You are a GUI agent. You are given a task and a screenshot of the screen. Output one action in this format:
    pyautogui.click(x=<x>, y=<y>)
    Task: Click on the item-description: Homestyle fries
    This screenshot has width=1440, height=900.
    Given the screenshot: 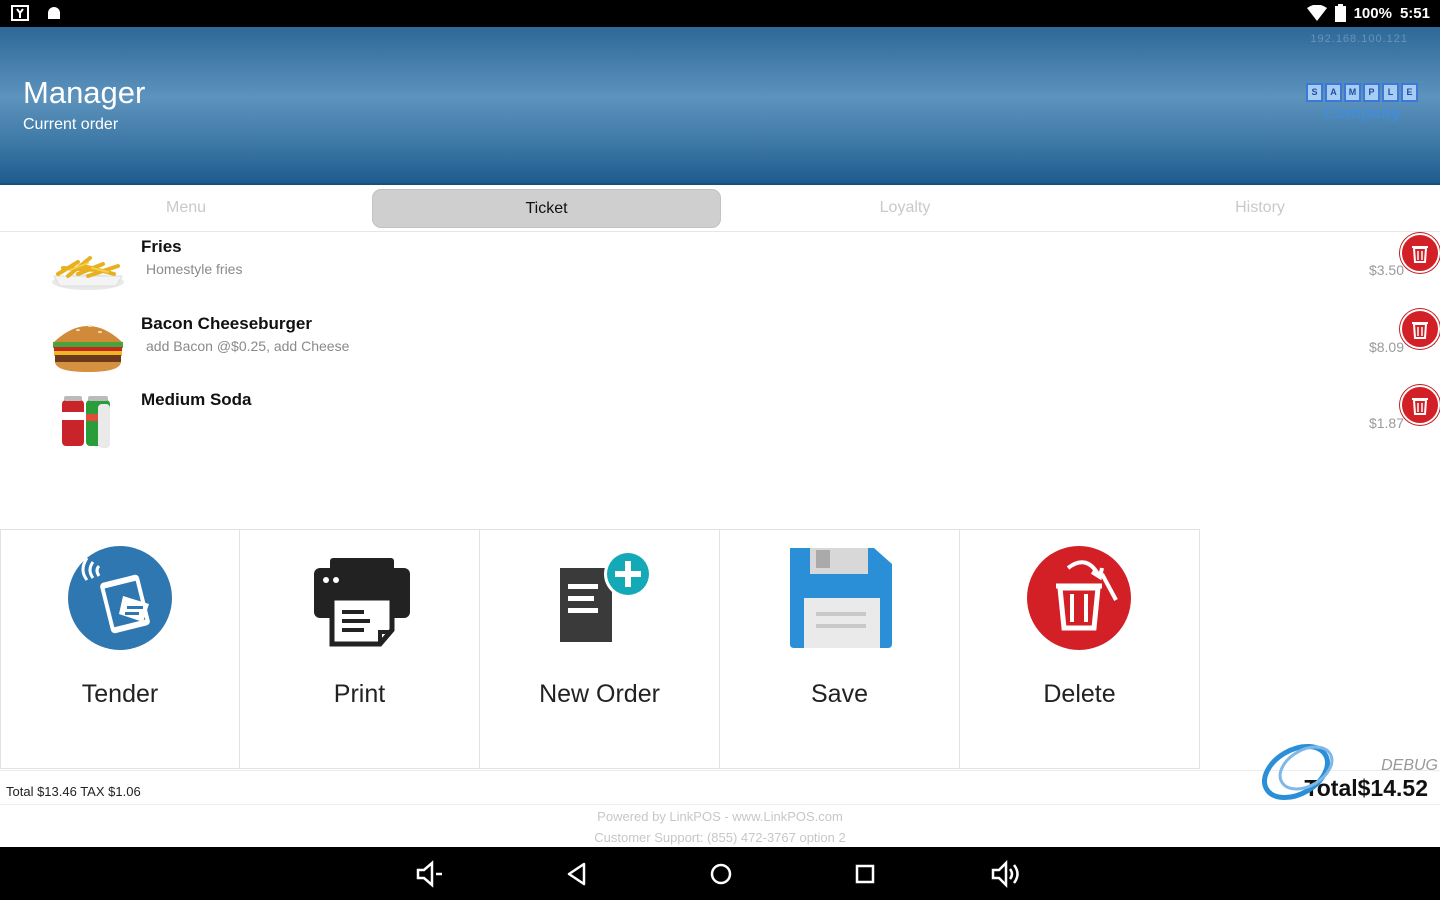 What is the action you would take?
    pyautogui.click(x=194, y=269)
    